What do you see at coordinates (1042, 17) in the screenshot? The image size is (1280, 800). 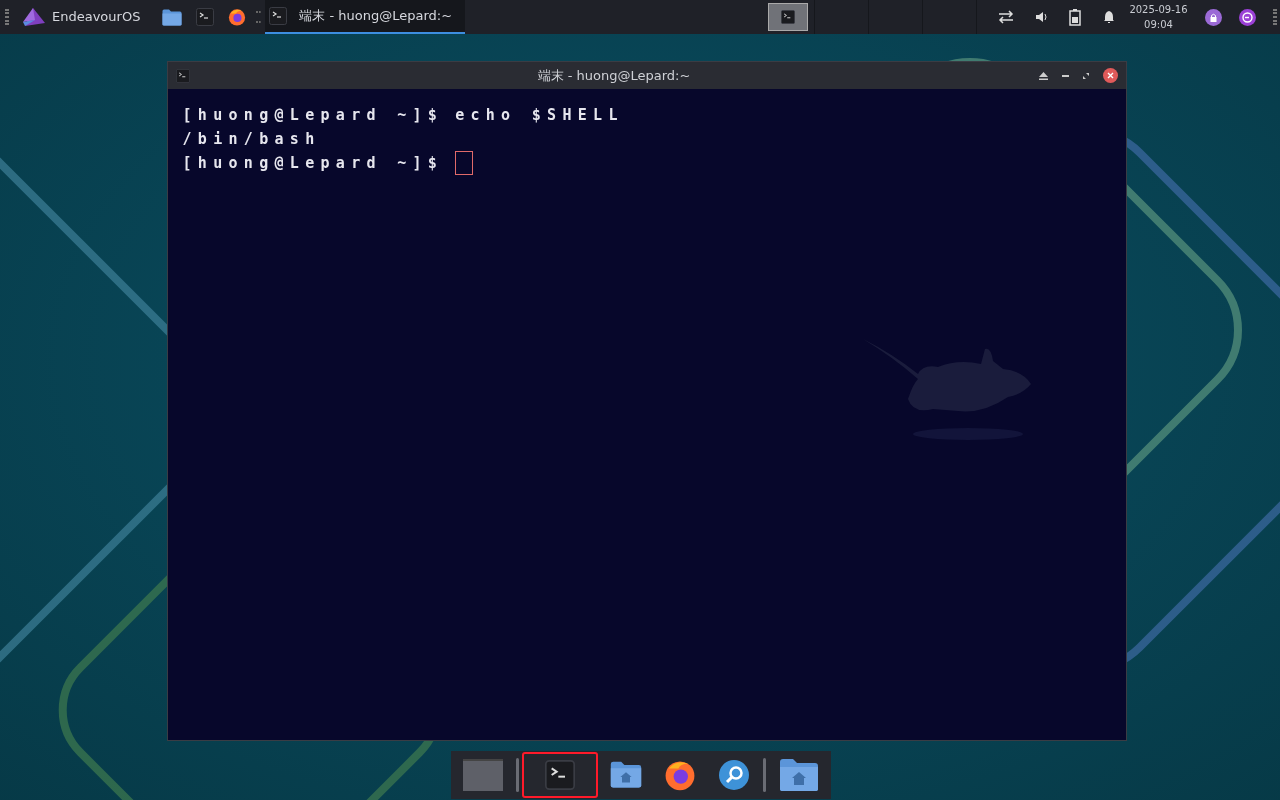 I see `volume-icon` at bounding box center [1042, 17].